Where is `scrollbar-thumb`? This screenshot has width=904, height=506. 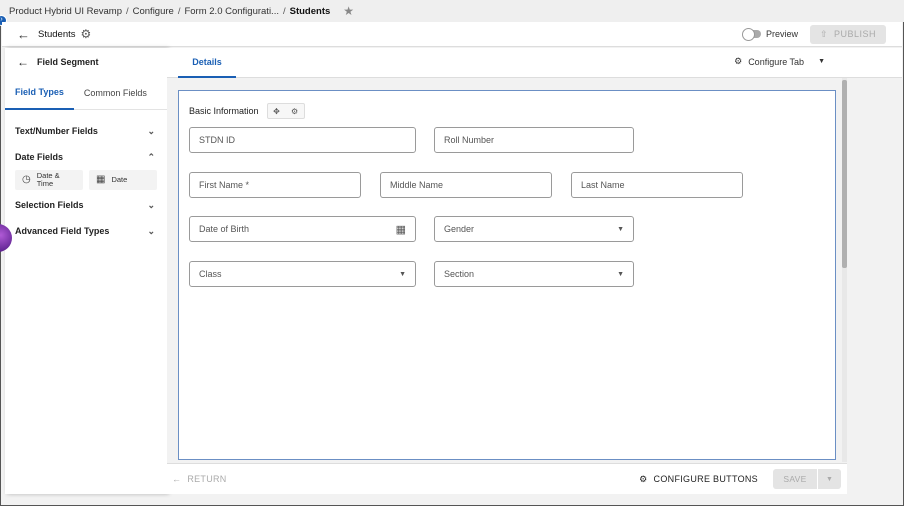 scrollbar-thumb is located at coordinates (844, 174).